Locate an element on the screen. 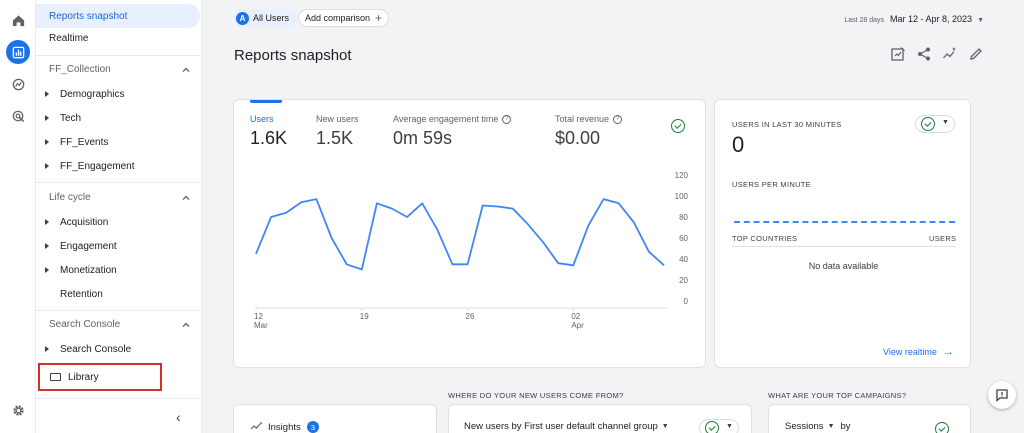 The image size is (1024, 433). section-ff-collection: FF_Collection is located at coordinates (80, 69).